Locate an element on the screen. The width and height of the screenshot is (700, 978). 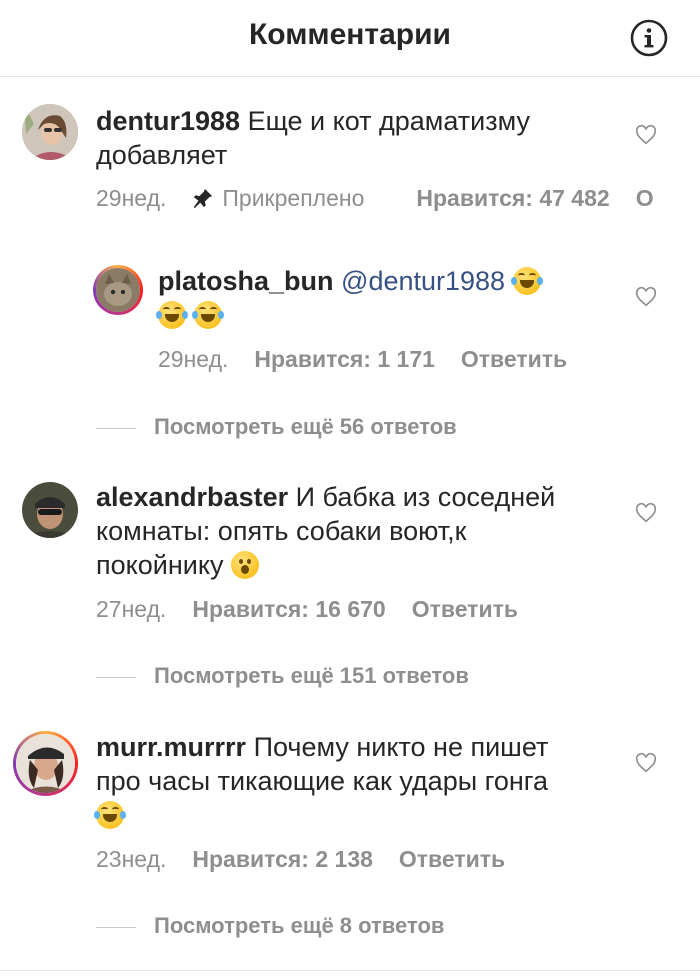
comment-username: alexandrbaster is located at coordinates (192, 497).